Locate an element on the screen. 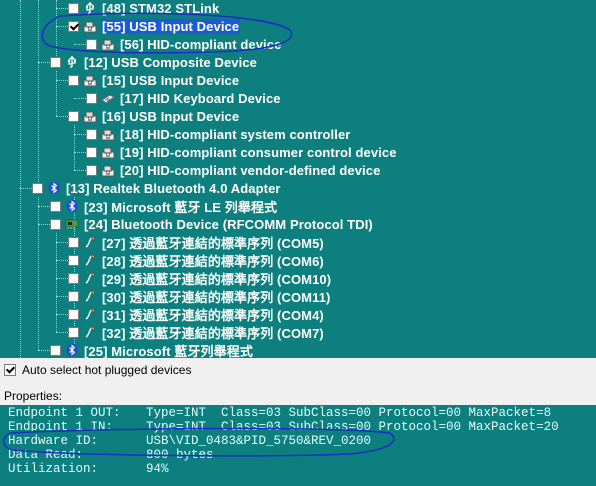 The width and height of the screenshot is (596, 486). auto-select-label: Auto select hot plugged devices is located at coordinates (107, 370).